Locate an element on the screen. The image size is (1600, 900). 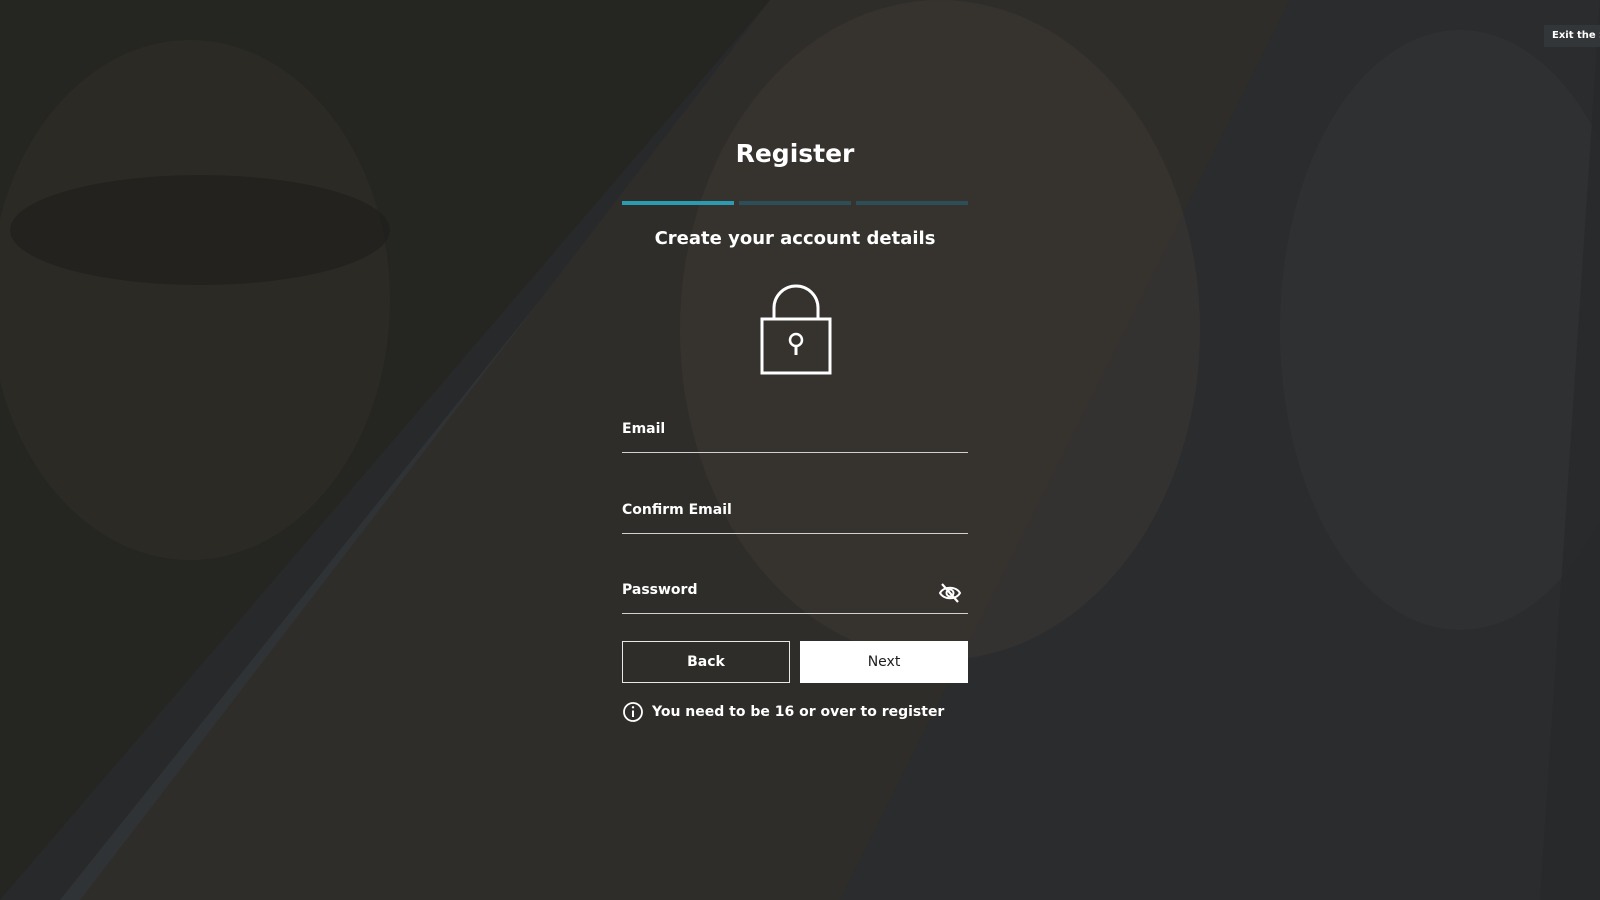
page-title: Register is located at coordinates (795, 153).